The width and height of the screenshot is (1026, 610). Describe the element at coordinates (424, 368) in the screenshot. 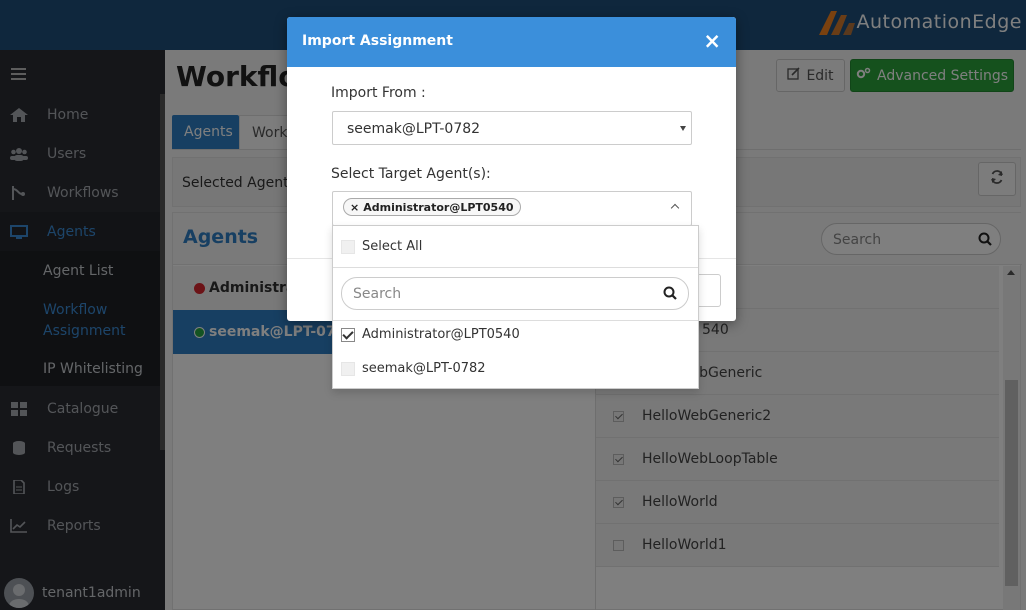

I see `option-label: seemak@LPT-0782` at that location.